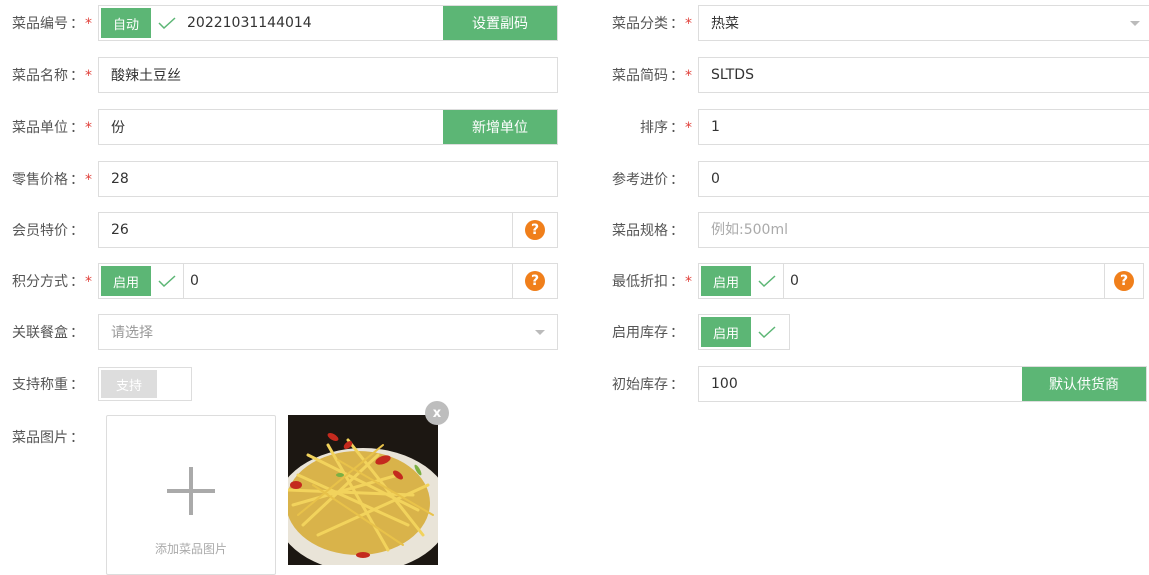 The width and height of the screenshot is (1149, 575). I want to click on add-image-button: 添加菜品图片, so click(191, 495).